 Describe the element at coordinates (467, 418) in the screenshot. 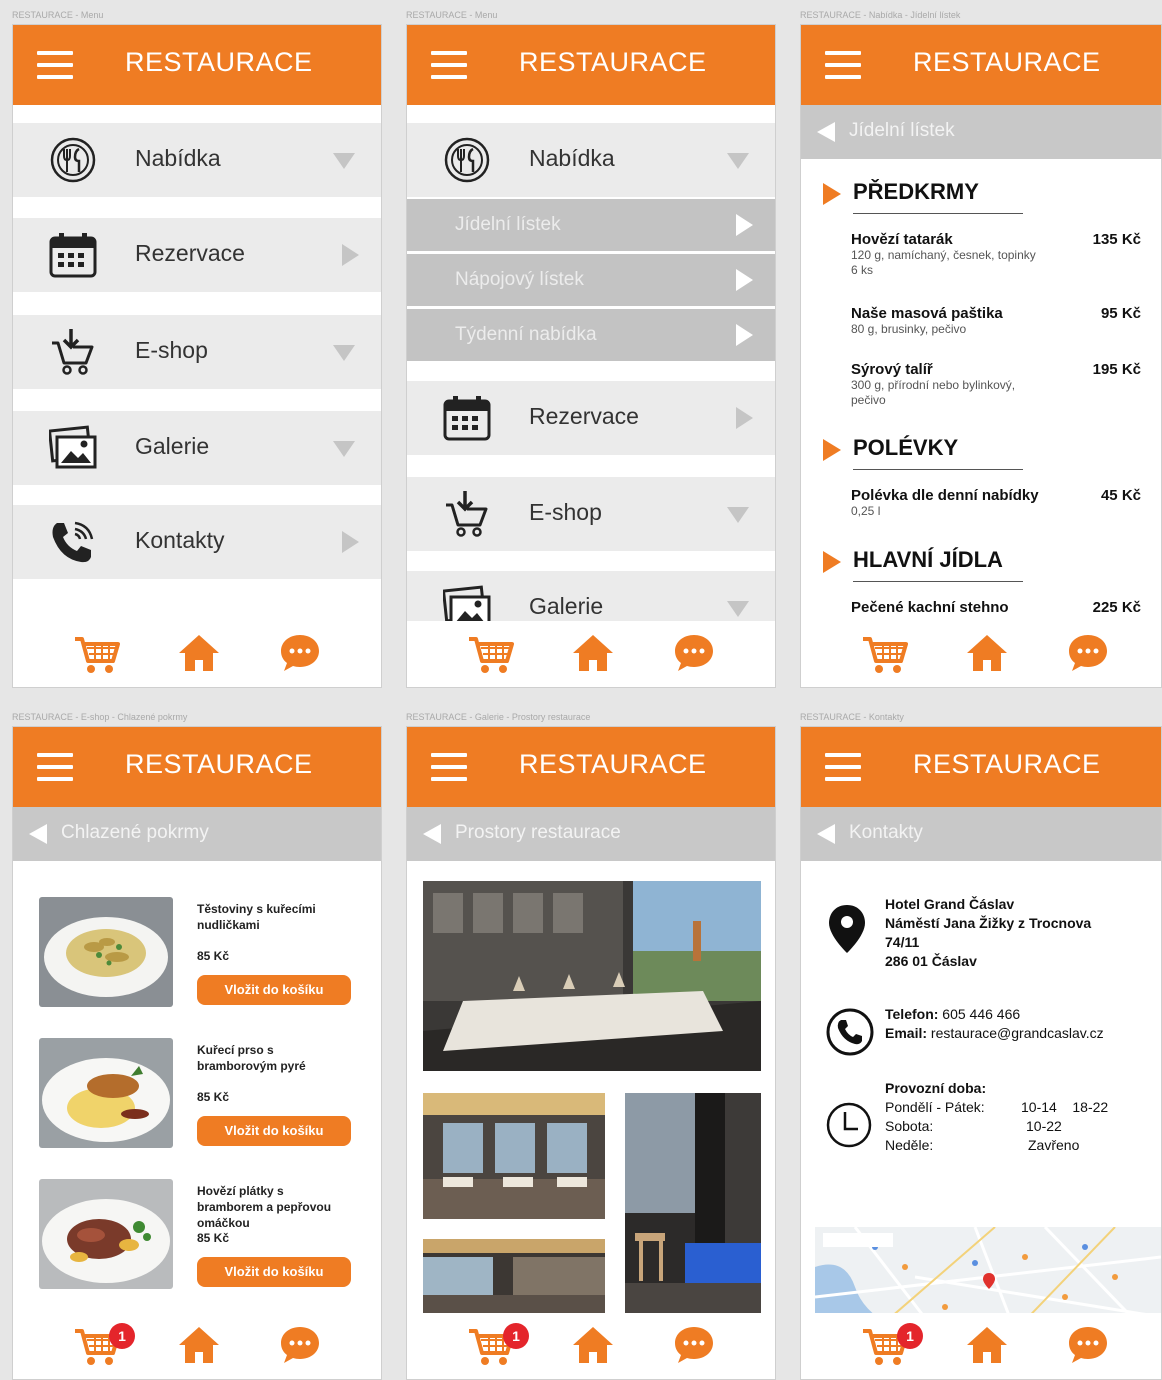

I see `calendar-icon` at that location.